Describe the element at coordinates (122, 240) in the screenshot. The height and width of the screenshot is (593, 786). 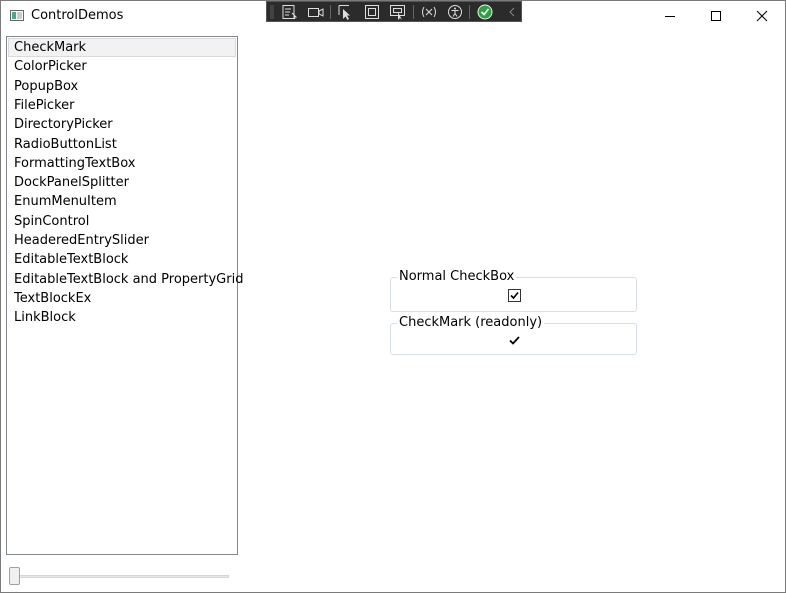
I see `list-item: HeaderedEntrySlider` at that location.